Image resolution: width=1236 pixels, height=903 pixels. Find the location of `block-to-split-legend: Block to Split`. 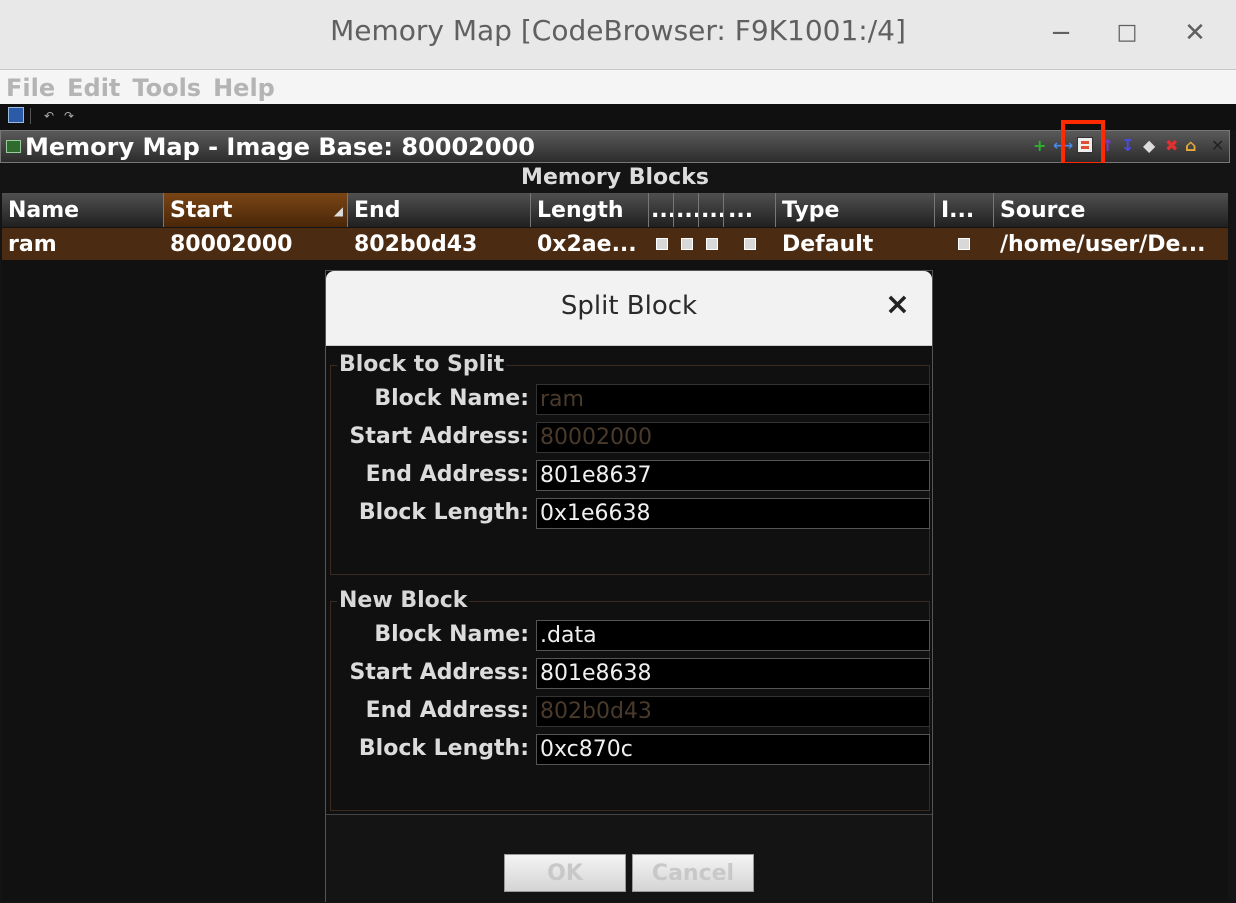

block-to-split-legend: Block to Split is located at coordinates (422, 364).